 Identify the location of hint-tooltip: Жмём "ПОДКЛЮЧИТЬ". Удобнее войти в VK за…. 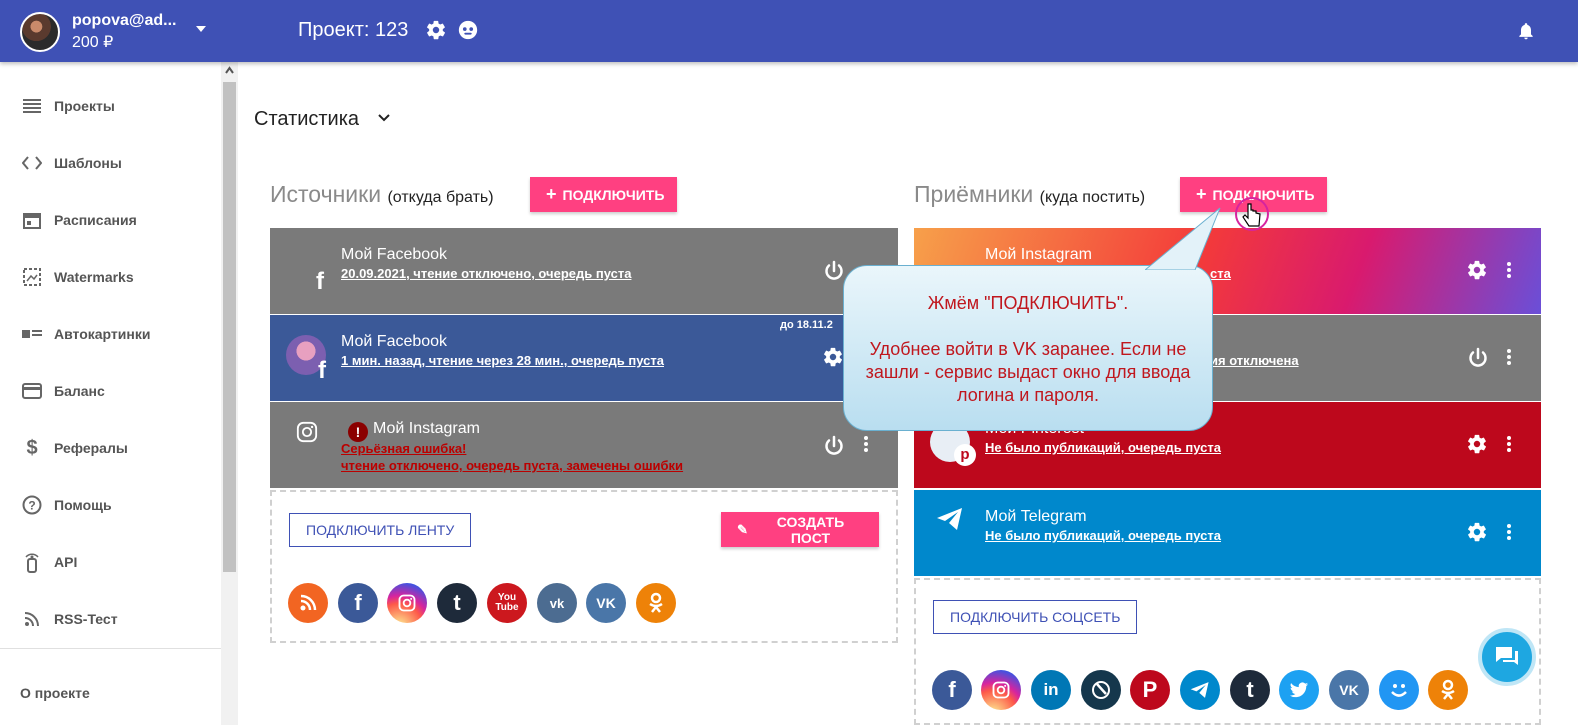
(1028, 348).